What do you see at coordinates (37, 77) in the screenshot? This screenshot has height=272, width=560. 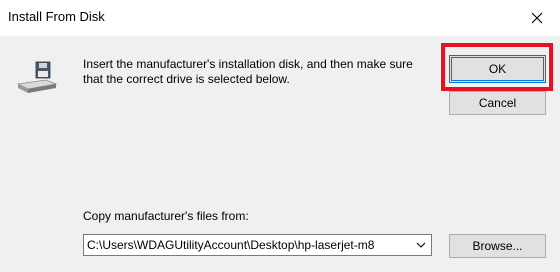 I see `floppy-disk-drive-icon` at bounding box center [37, 77].